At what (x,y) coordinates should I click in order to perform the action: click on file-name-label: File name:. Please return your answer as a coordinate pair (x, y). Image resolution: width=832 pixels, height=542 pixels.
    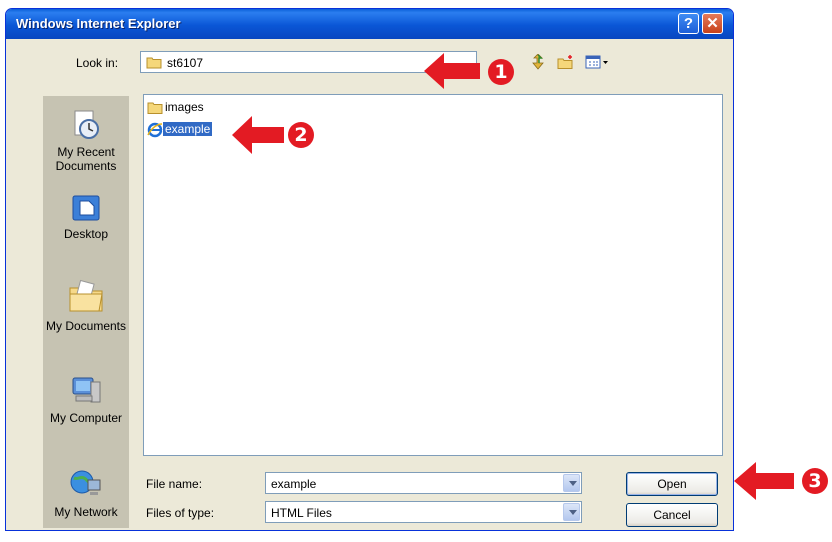
    Looking at the image, I should click on (174, 484).